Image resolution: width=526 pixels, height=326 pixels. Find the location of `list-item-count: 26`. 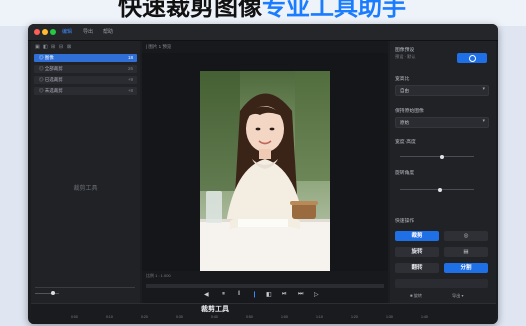

list-item-count: 26 is located at coordinates (130, 68).